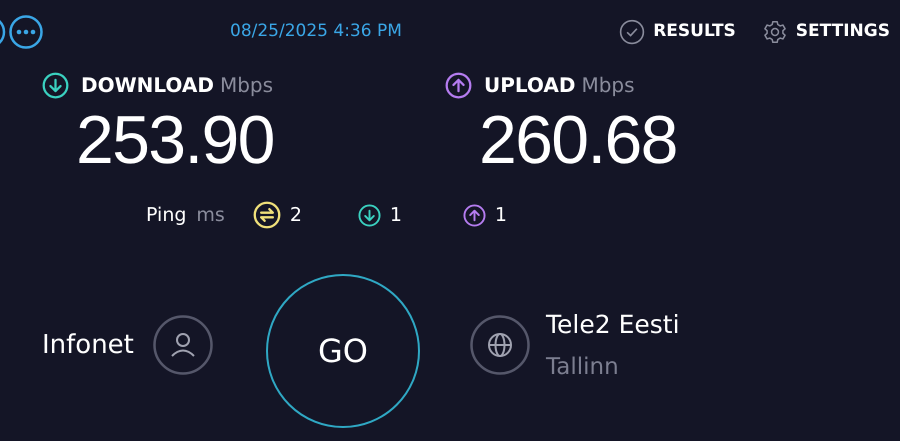  What do you see at coordinates (166, 215) in the screenshot?
I see `ping-label: Ping` at bounding box center [166, 215].